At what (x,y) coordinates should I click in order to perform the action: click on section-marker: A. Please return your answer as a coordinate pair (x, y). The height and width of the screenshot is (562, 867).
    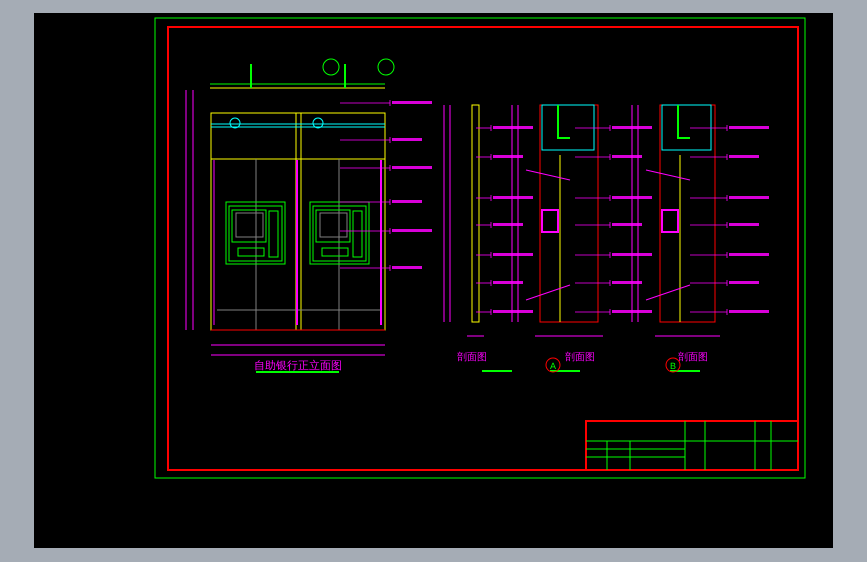
    Looking at the image, I should click on (553, 365).